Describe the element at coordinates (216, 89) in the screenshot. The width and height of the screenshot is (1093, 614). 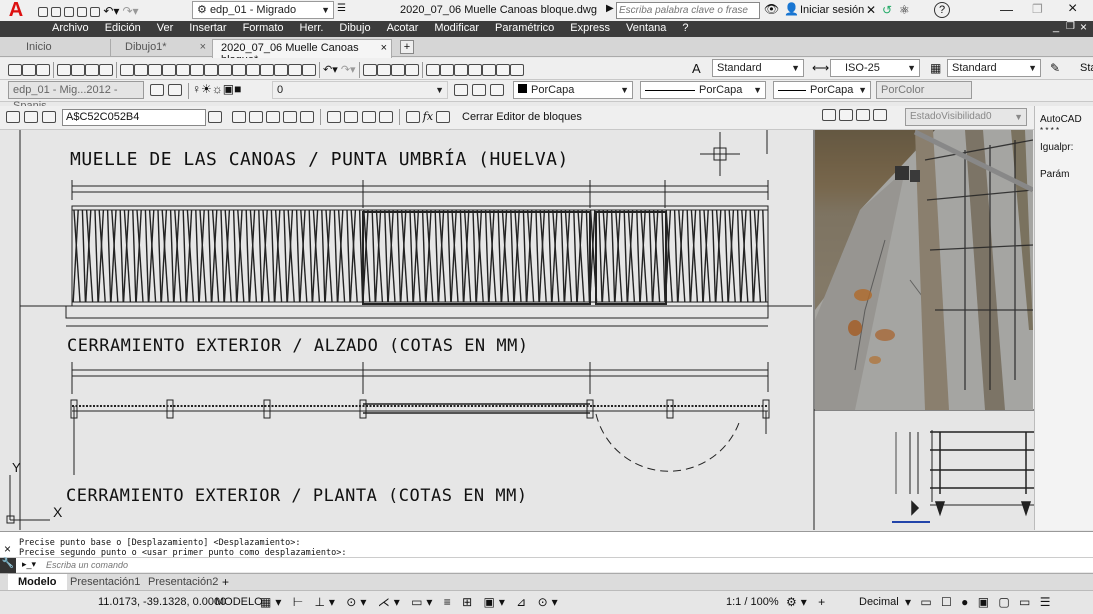
I see `layer-state-icons: ♀☀☼▣■` at that location.